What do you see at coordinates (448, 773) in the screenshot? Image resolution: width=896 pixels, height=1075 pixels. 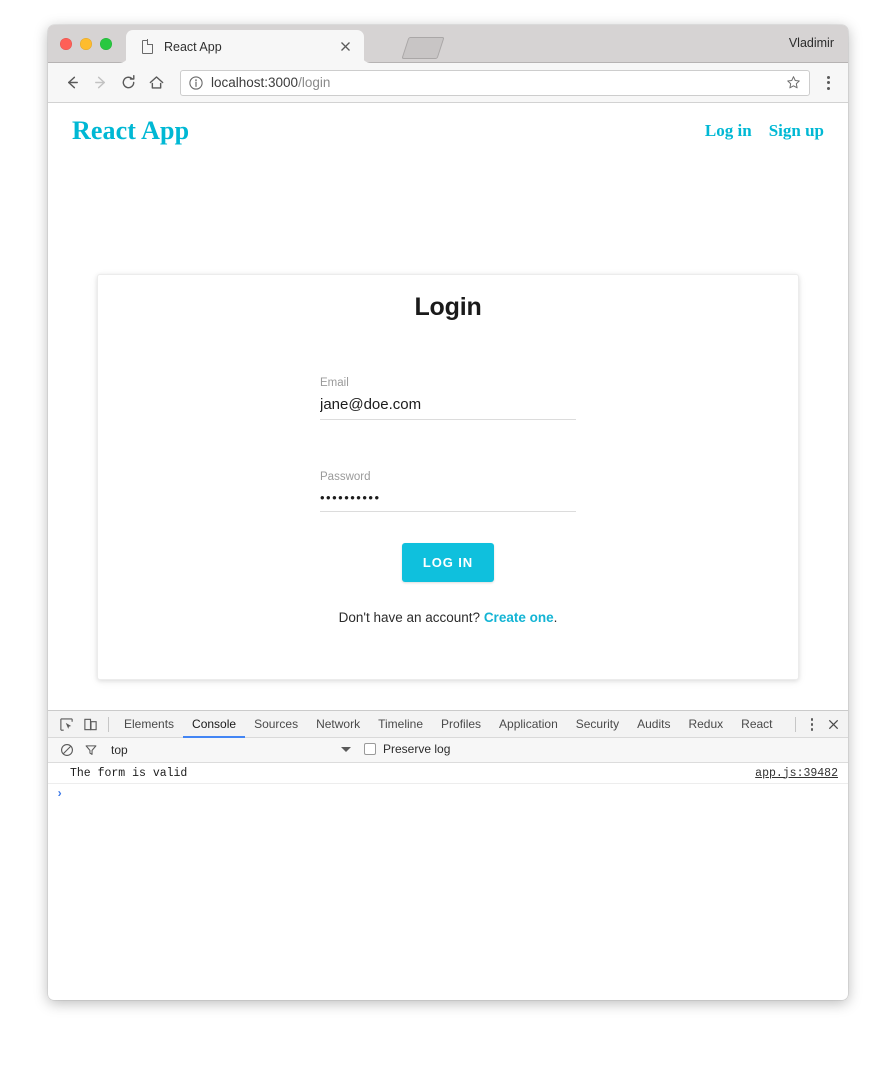 I see `console-message: The form is valid app.js:39482` at bounding box center [448, 773].